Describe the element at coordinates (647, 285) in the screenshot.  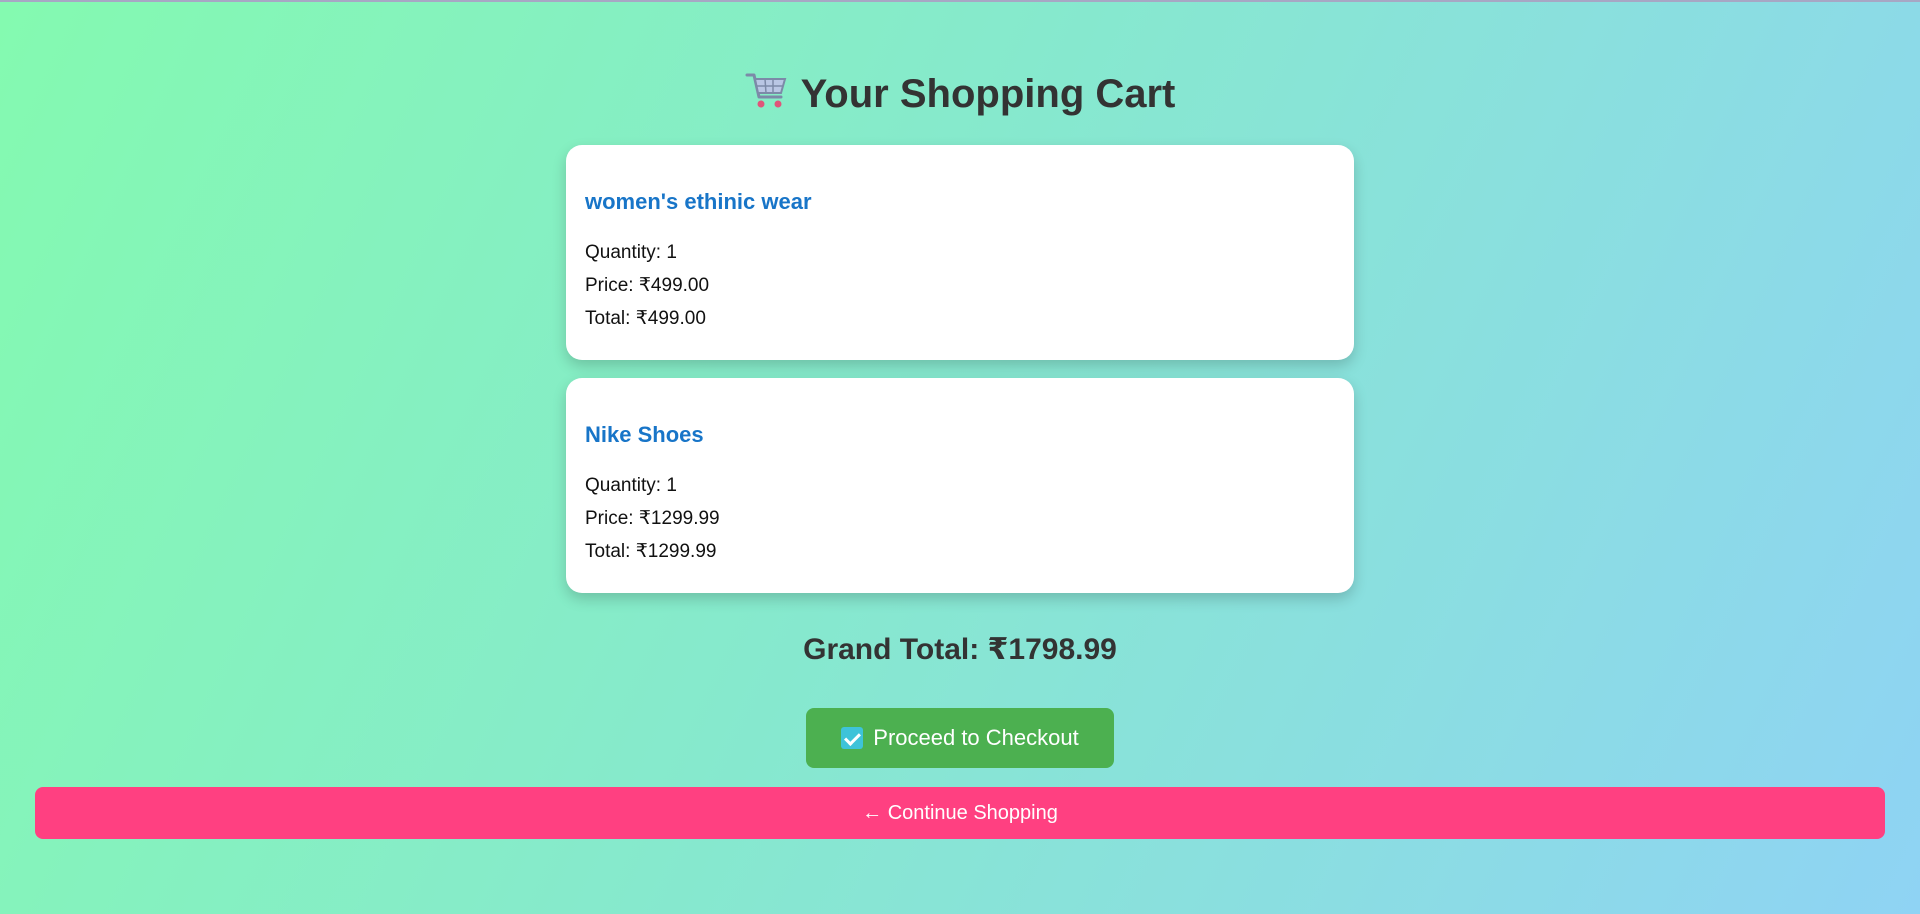
I see `cart-item-price: Price: ₹499.00` at that location.